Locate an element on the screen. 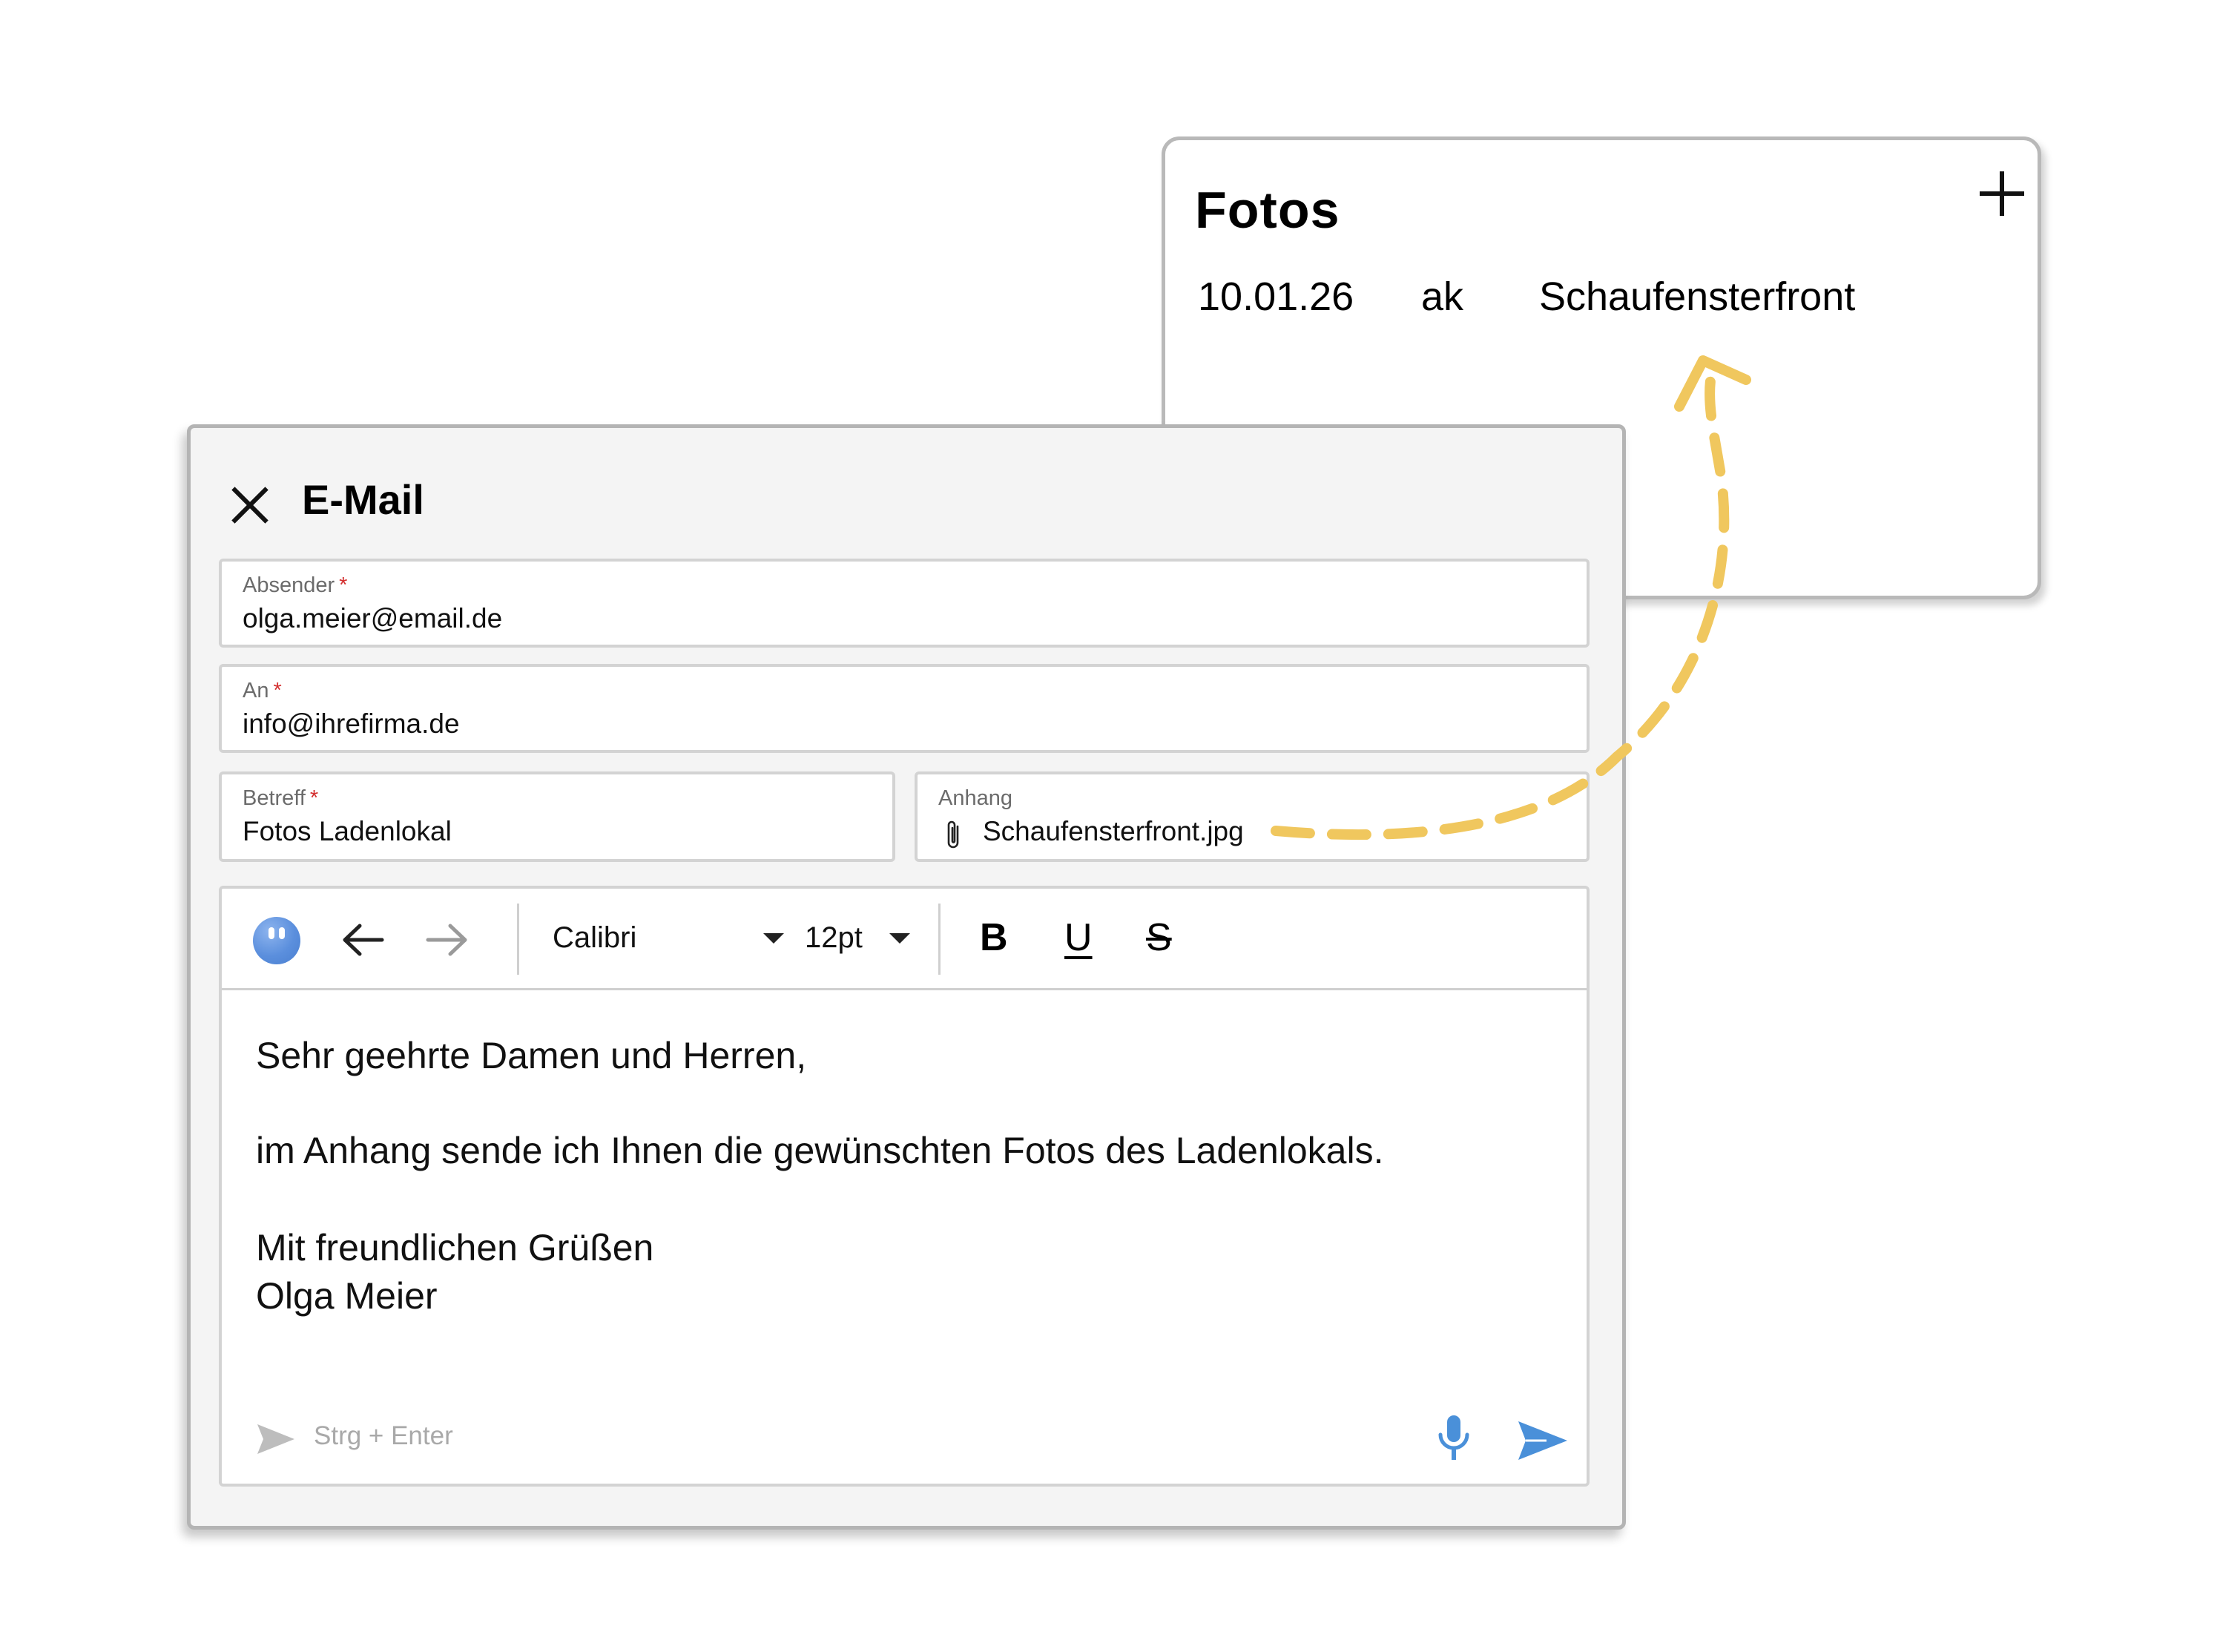 The height and width of the screenshot is (1652, 2220). dialog-title: E-Mail is located at coordinates (363, 499).